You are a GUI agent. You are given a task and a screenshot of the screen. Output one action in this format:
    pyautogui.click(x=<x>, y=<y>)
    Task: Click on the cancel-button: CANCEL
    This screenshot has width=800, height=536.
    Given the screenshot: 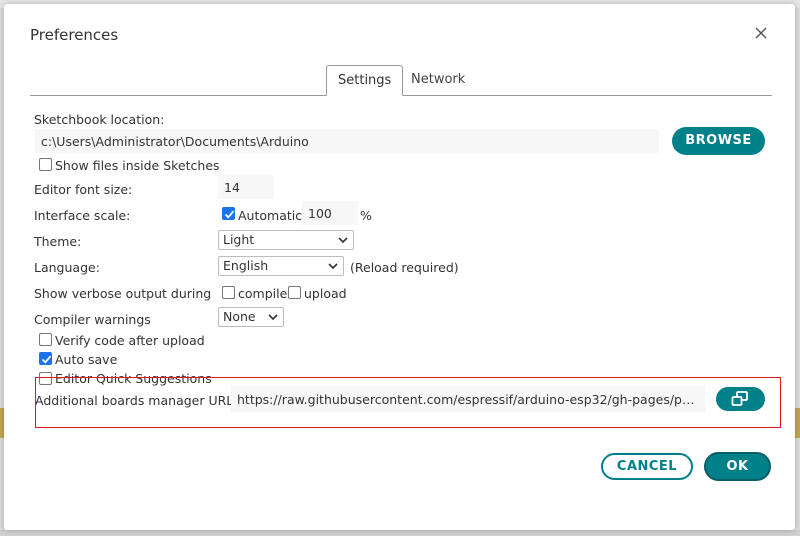 What is the action you would take?
    pyautogui.click(x=647, y=466)
    